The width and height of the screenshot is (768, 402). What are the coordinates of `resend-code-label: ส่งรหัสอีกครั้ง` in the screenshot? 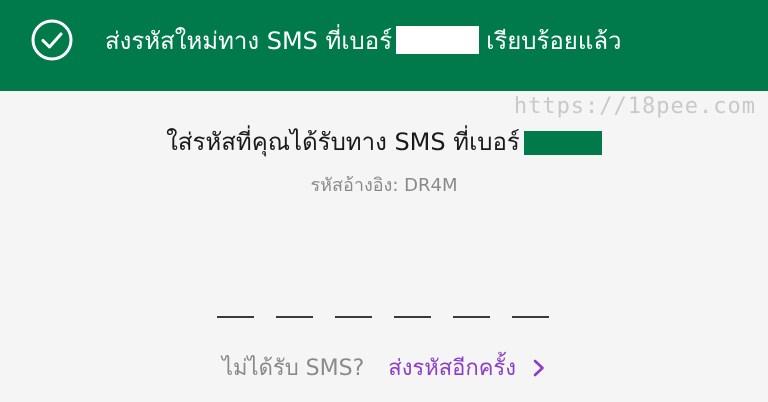 It's located at (452, 368).